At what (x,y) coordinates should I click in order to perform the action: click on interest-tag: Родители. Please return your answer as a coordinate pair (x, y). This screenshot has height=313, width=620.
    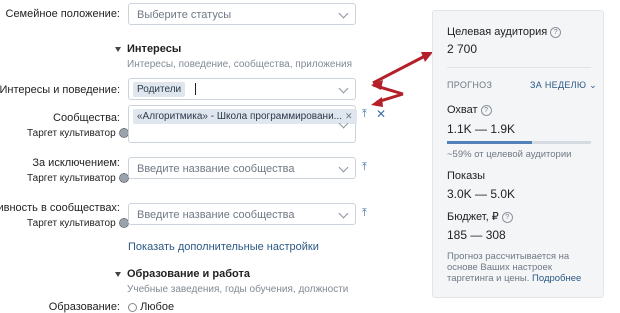
    Looking at the image, I should click on (159, 89).